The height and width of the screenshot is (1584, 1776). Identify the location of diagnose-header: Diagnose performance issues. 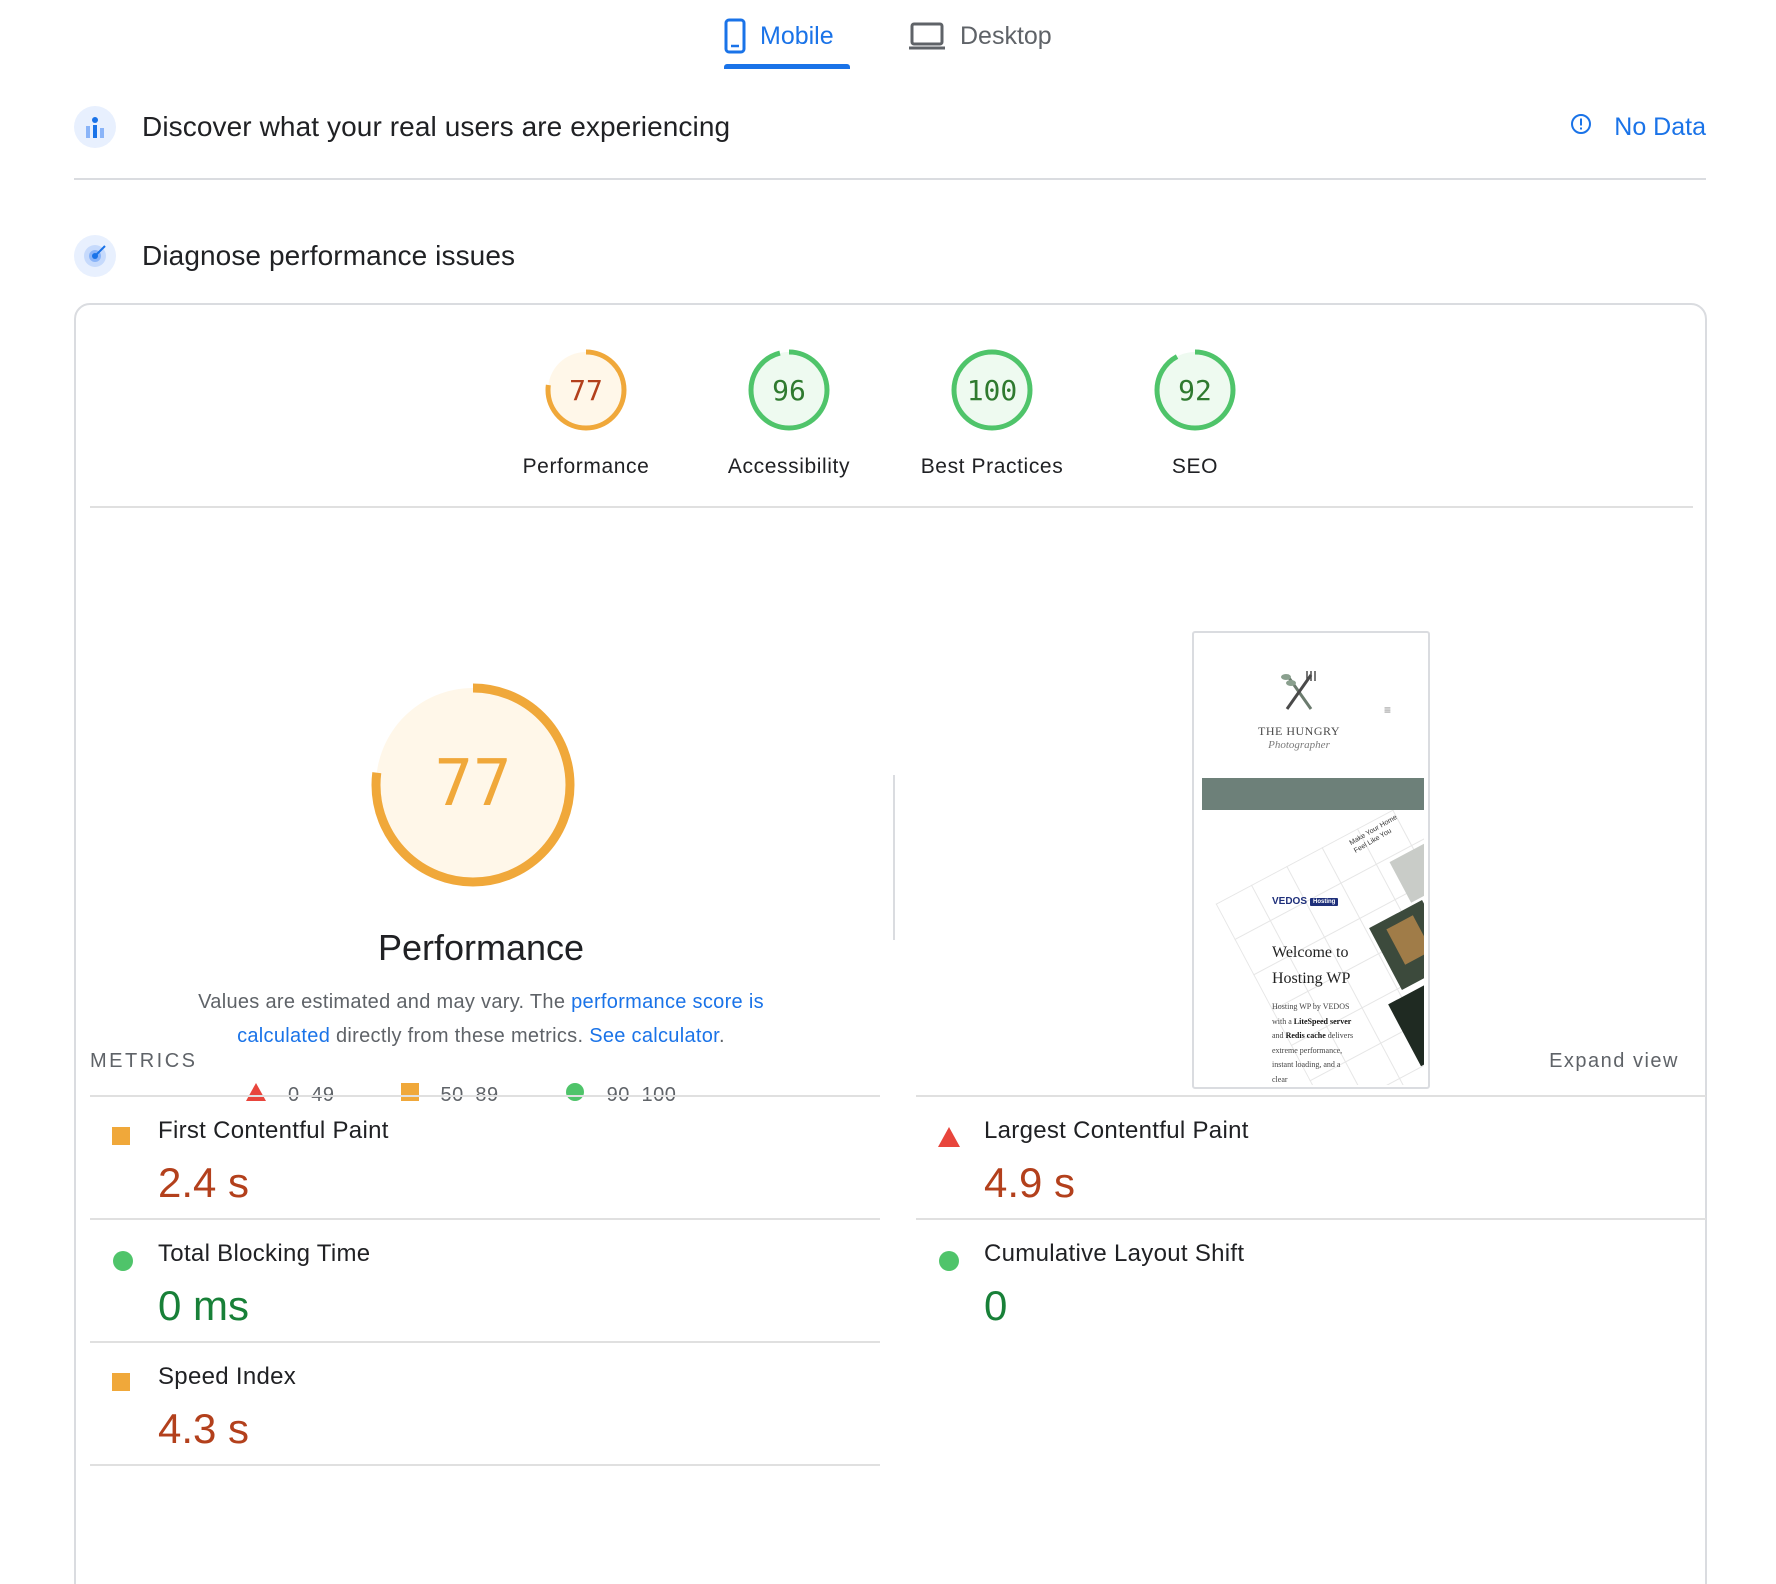
(890, 256).